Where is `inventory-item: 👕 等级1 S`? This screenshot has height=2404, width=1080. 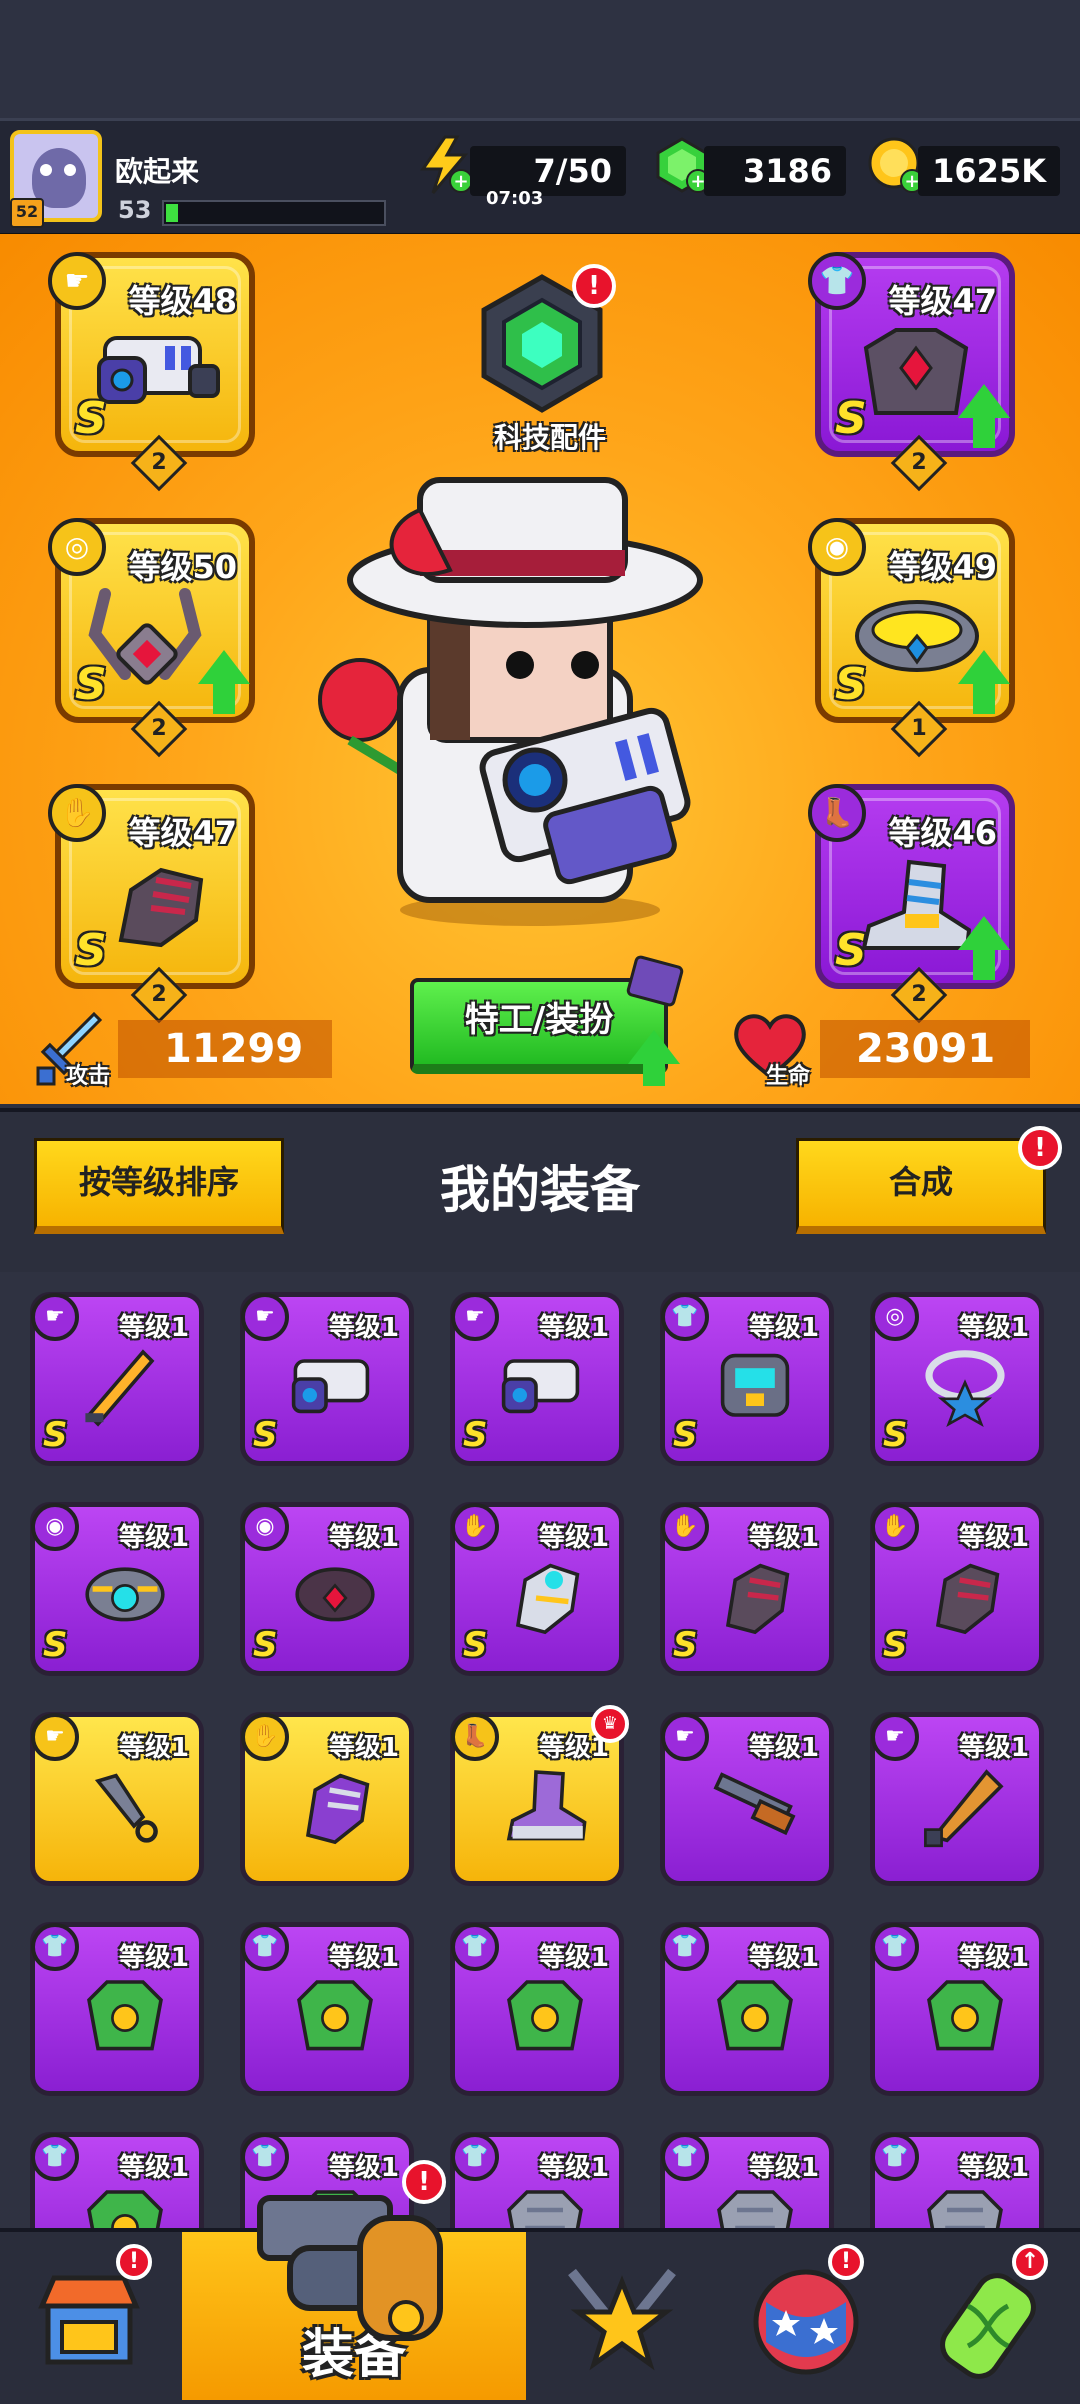
inventory-item: 👕 等级1 S is located at coordinates (747, 1379).